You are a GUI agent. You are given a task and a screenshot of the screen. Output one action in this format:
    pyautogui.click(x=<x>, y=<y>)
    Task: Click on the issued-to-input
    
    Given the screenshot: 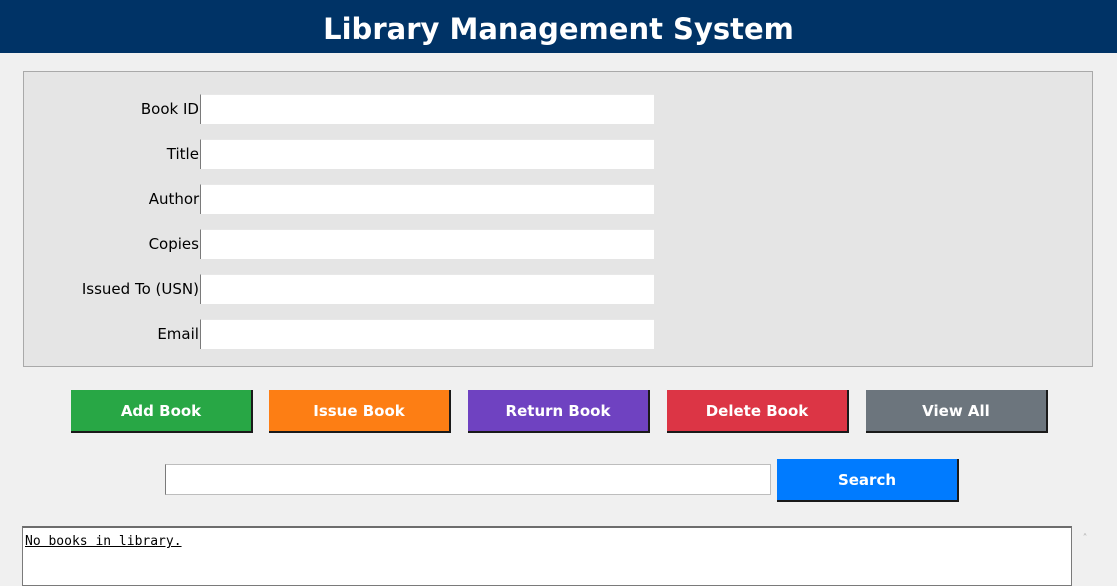 What is the action you would take?
    pyautogui.click(x=427, y=289)
    